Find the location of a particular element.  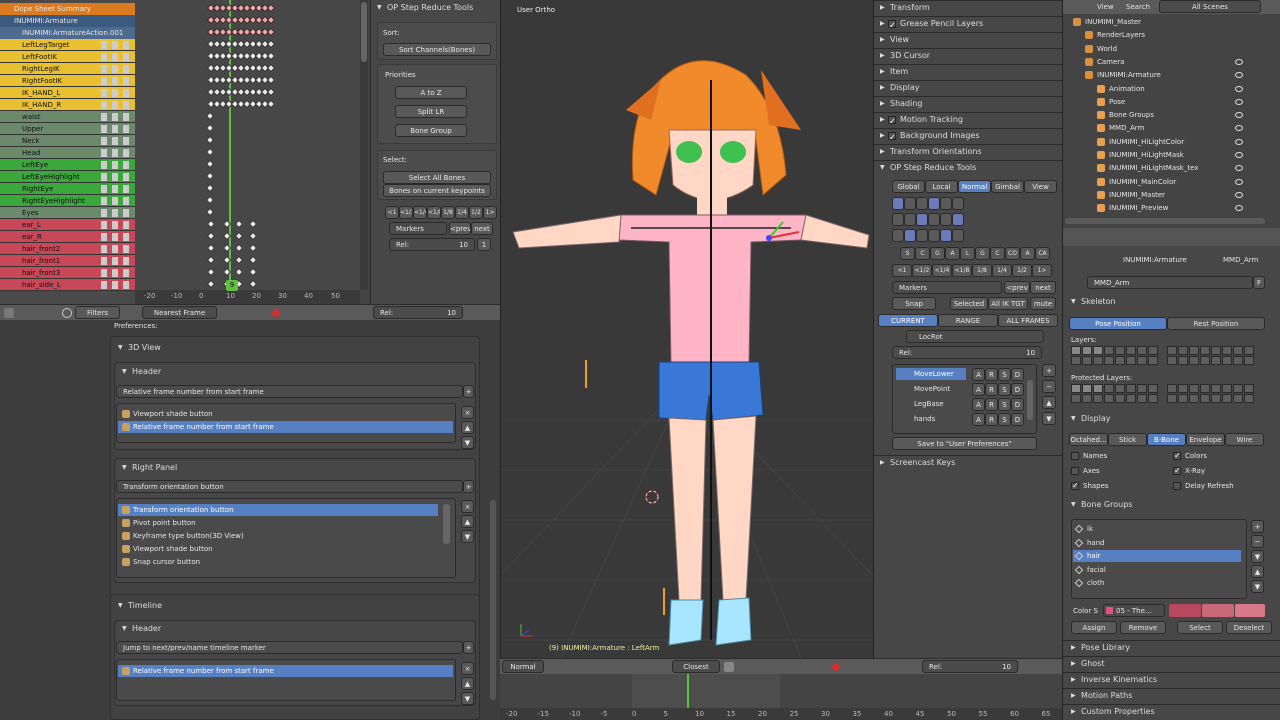

properties-section-header: Pose Library is located at coordinates (1098, 648).